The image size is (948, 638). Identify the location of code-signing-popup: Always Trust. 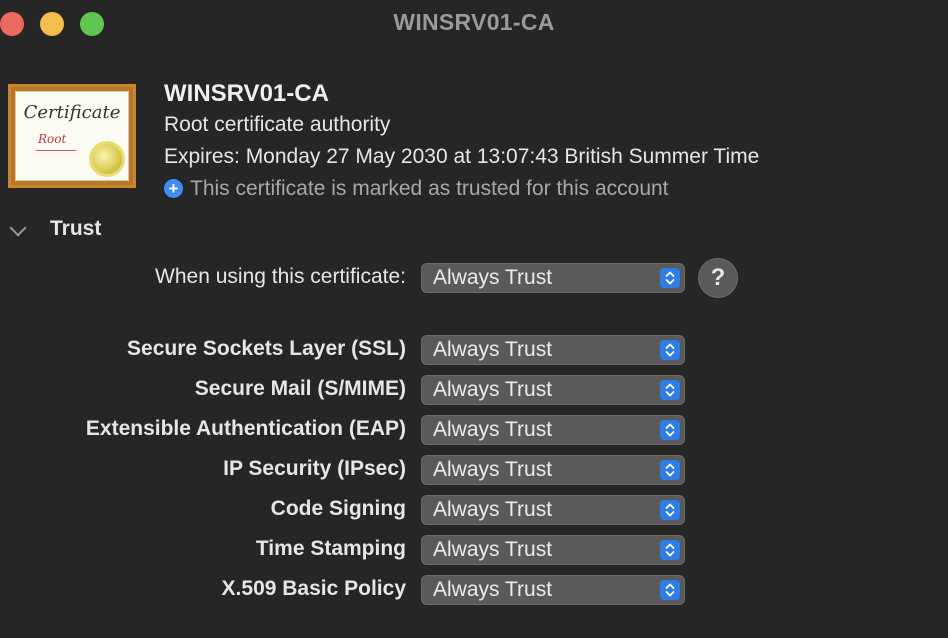
(553, 510).